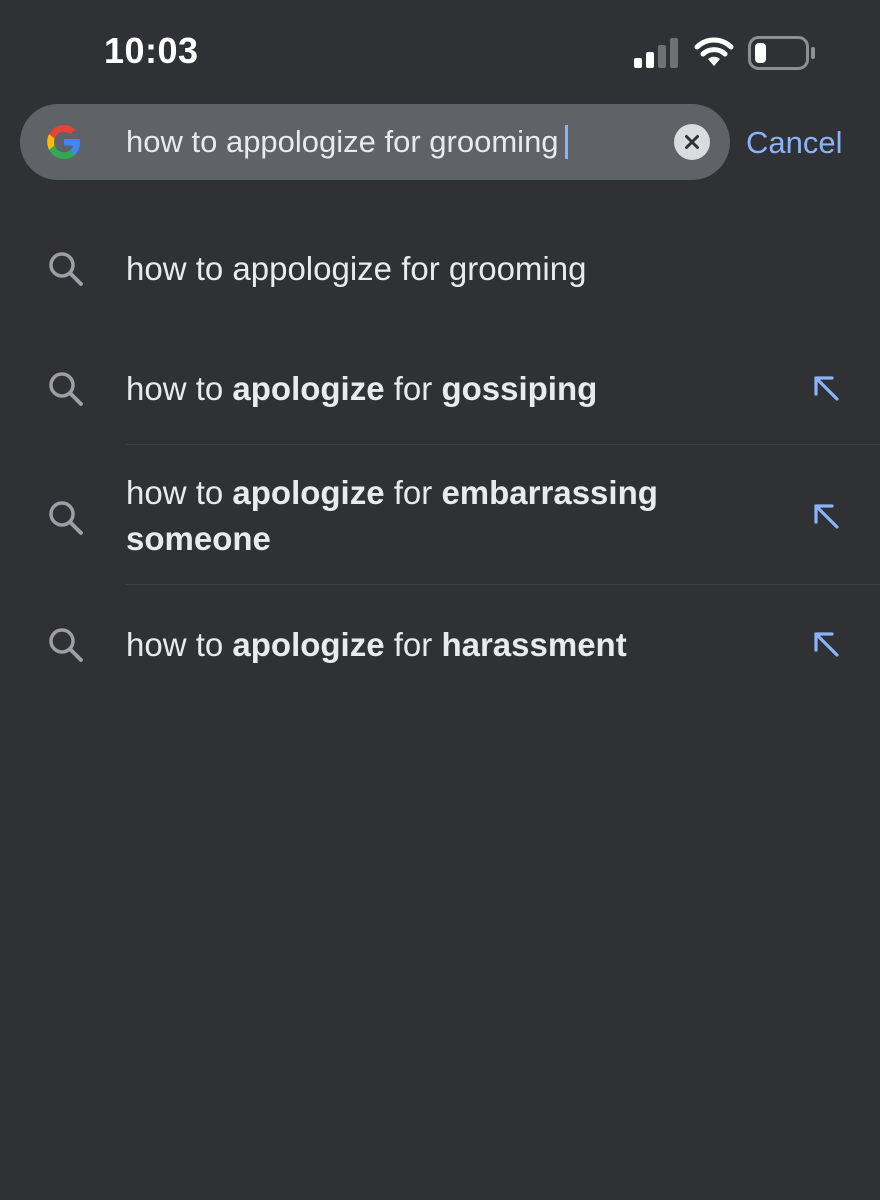 Image resolution: width=880 pixels, height=1200 pixels. Describe the element at coordinates (63, 142) in the screenshot. I see `google-g-icon` at that location.